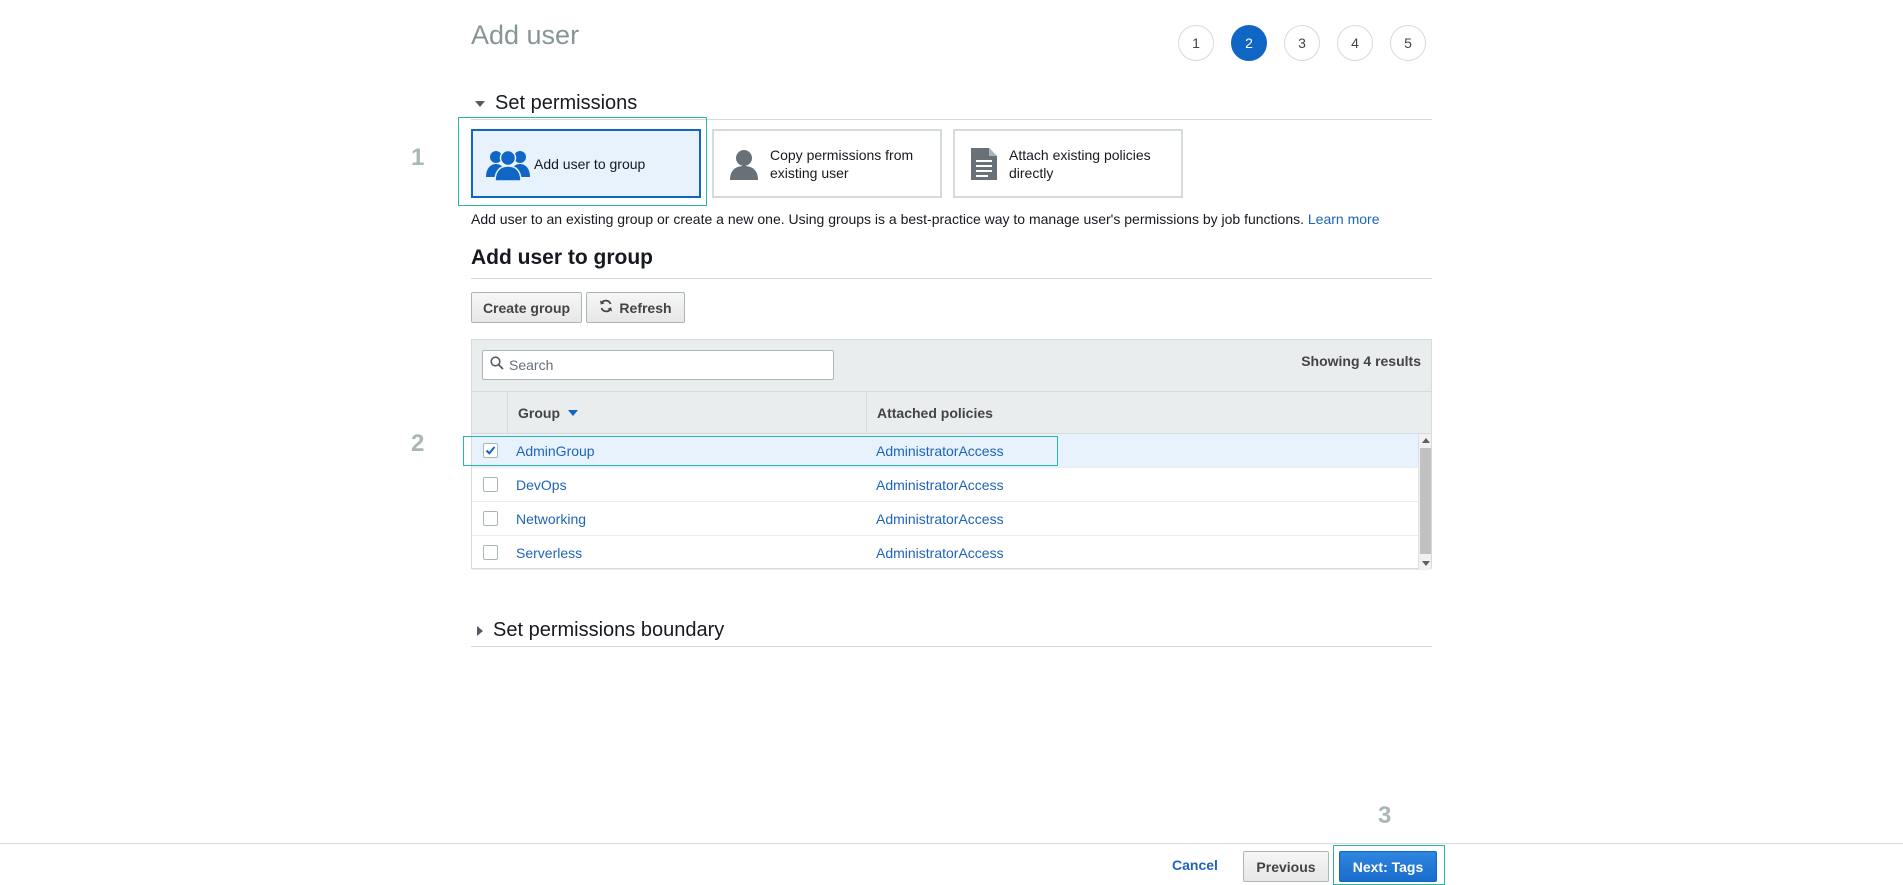 The height and width of the screenshot is (885, 1903). I want to click on cancel-link: Cancel, so click(1195, 865).